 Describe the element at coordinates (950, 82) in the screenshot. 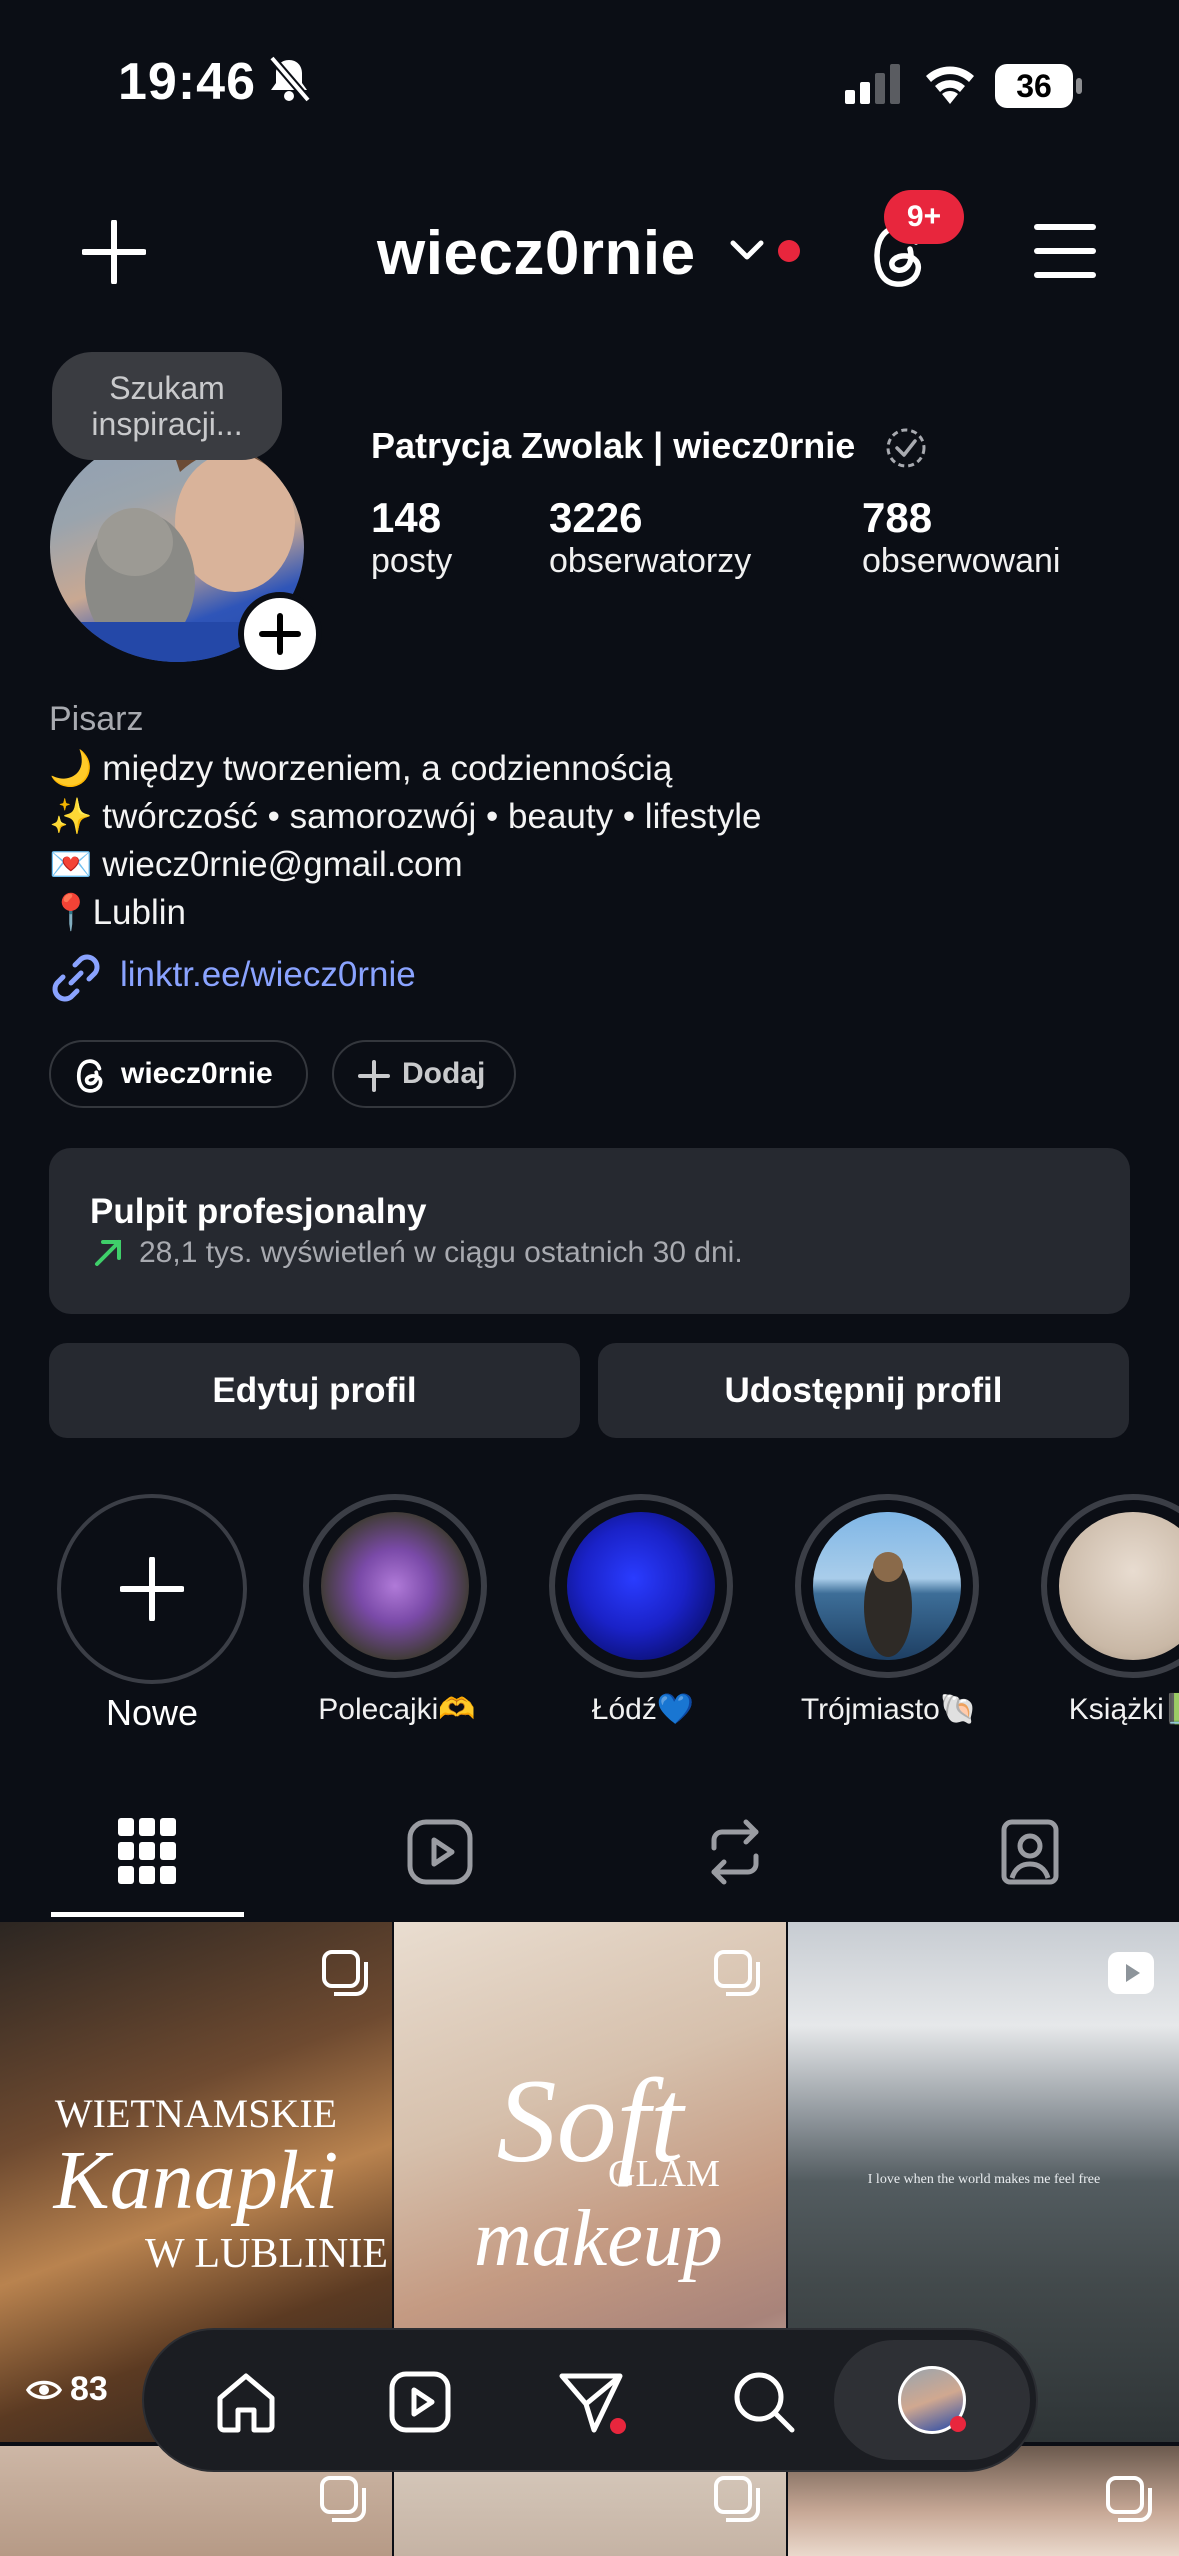

I see `wifi-icon` at that location.